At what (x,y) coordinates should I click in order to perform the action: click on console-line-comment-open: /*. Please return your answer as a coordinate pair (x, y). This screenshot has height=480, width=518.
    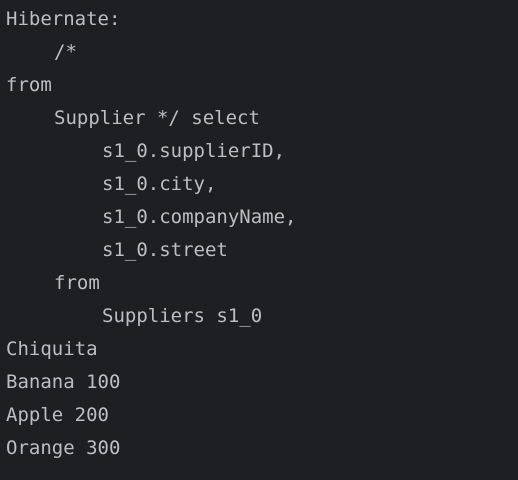
    Looking at the image, I should click on (65, 52).